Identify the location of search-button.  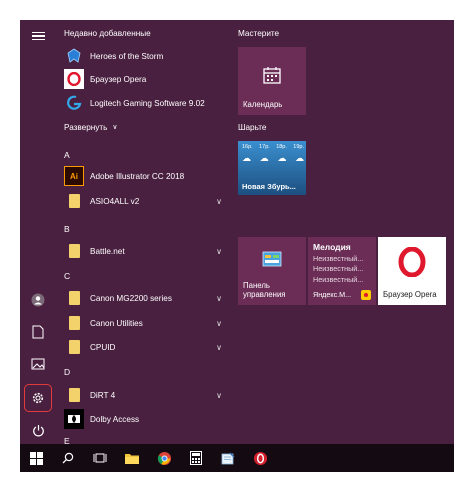
(68, 458).